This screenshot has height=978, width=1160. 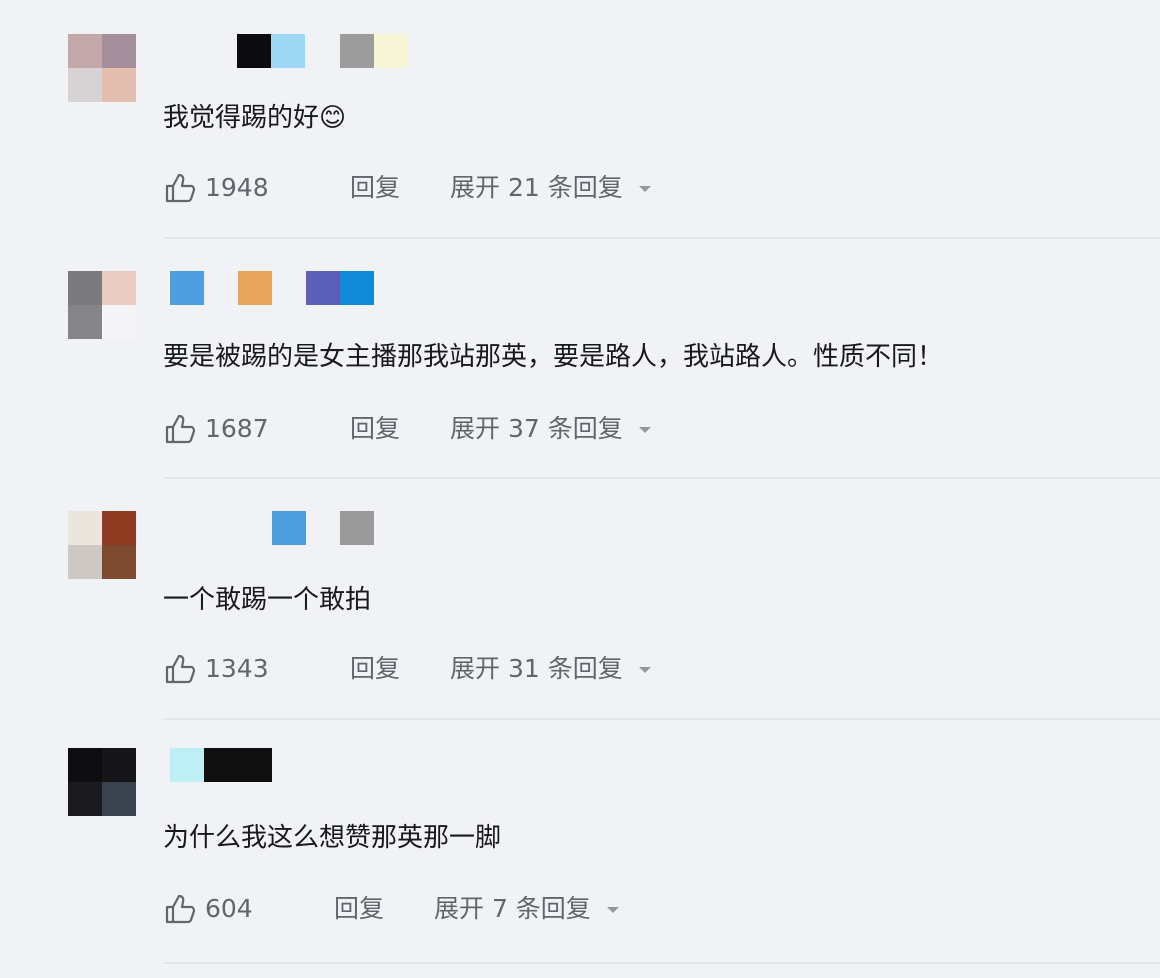 I want to click on comment-text: 我觉得踢的好😊, so click(x=255, y=118).